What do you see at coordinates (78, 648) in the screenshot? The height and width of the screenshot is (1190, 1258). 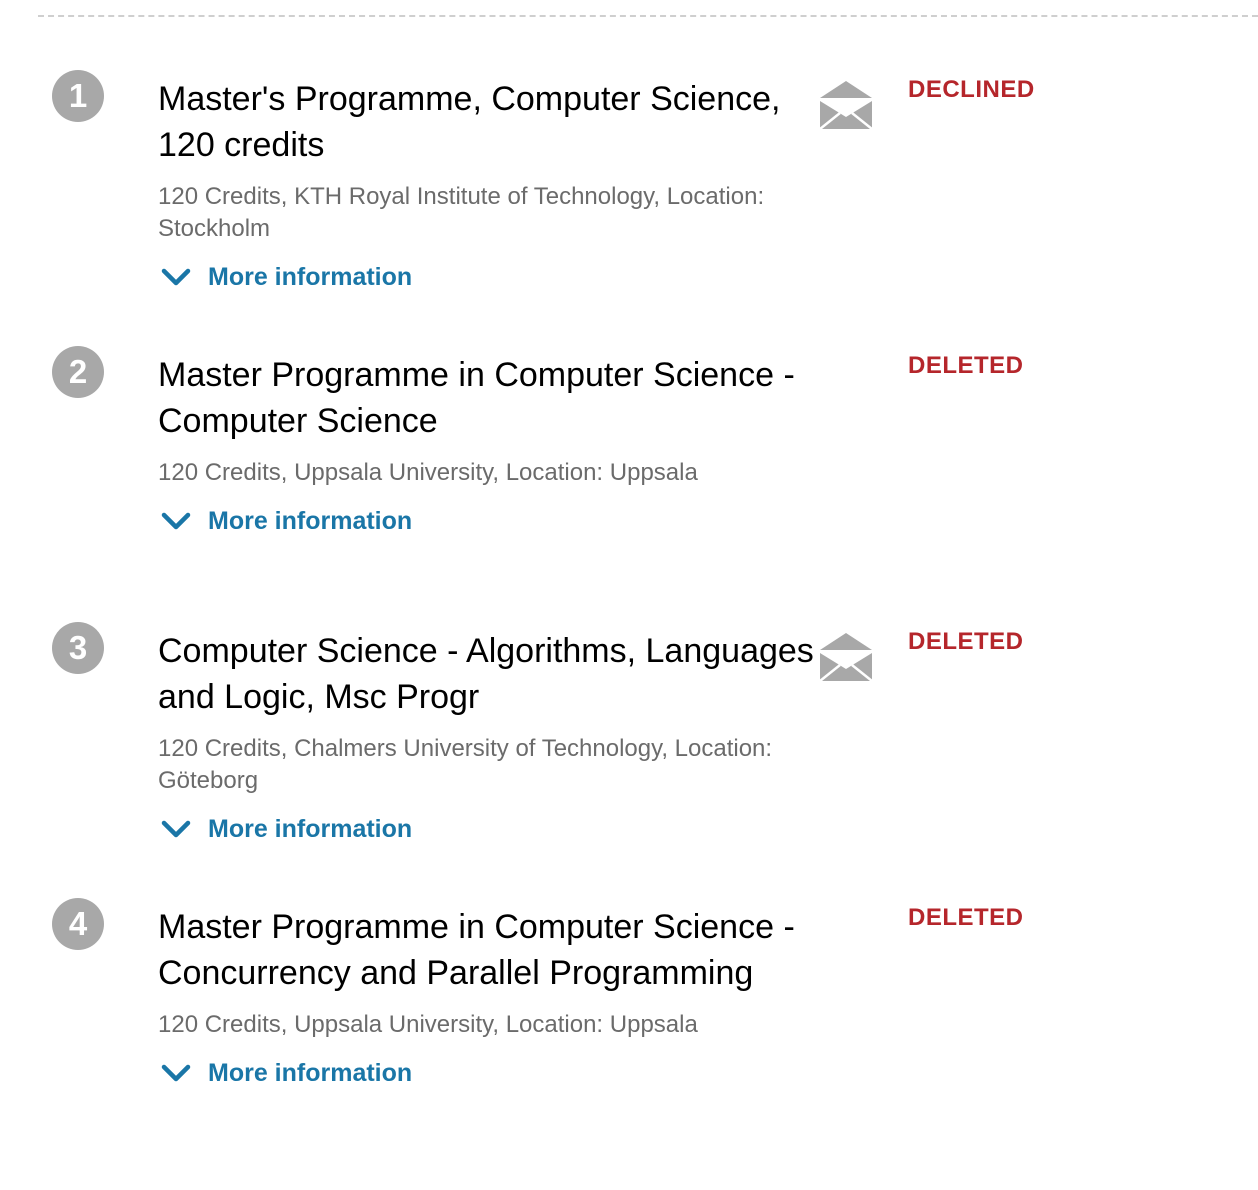 I see `rank-badge: 3` at bounding box center [78, 648].